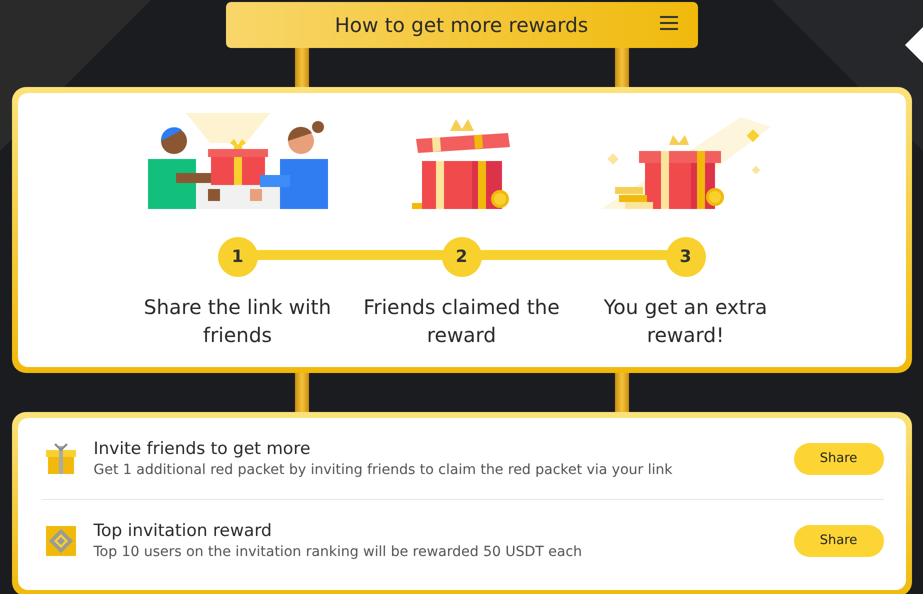 This screenshot has width=923, height=594. Describe the element at coordinates (238, 257) in the screenshot. I see `step-number: 1` at that location.